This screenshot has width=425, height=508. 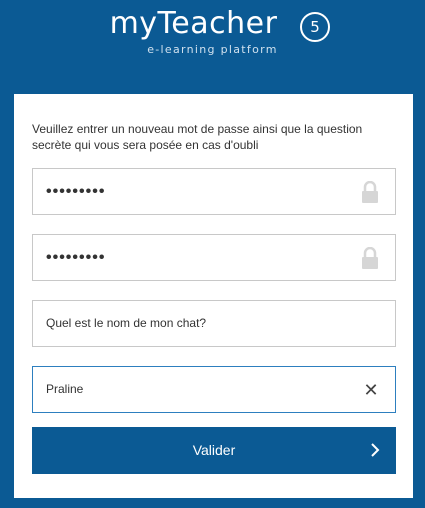 What do you see at coordinates (214, 257) in the screenshot?
I see `confirm-password-field: •••••••••` at bounding box center [214, 257].